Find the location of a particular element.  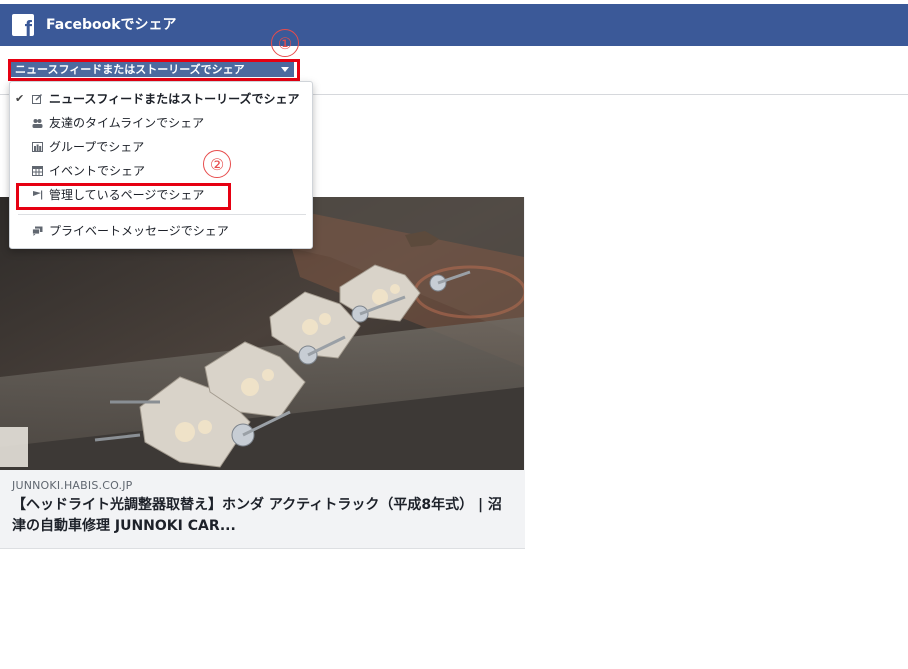

menu-item-news-feed: ✔ ニュースフィードまたはストーリーズでシェア is located at coordinates (161, 99).